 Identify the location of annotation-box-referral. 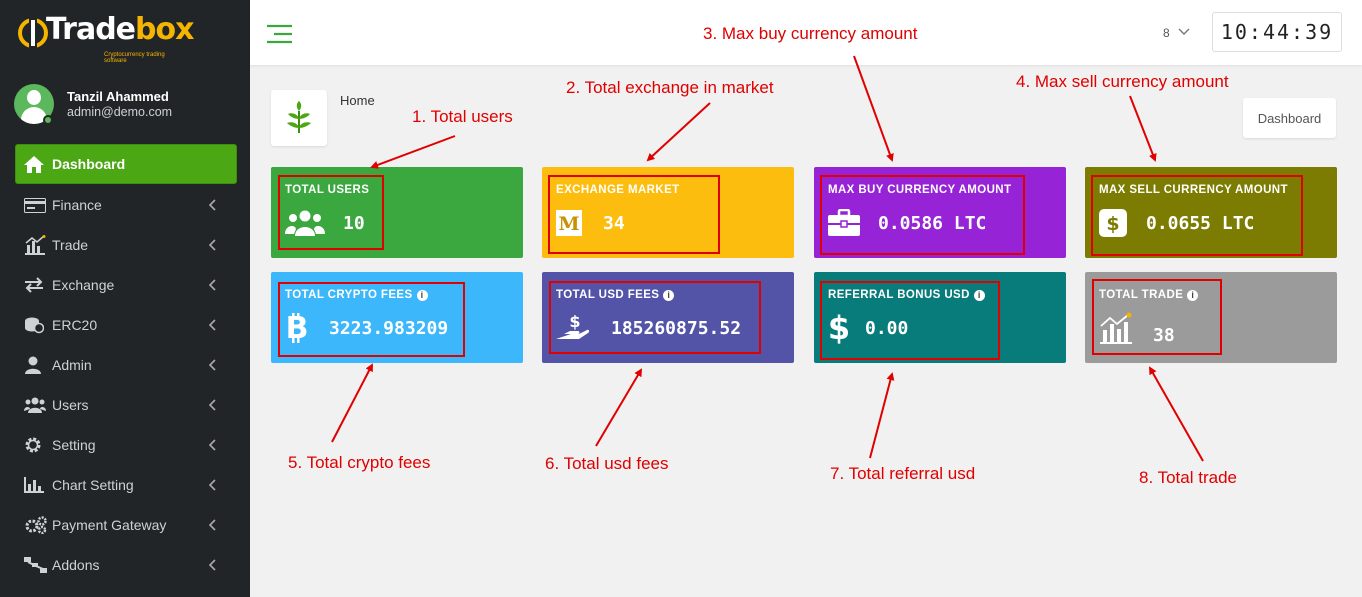
(910, 320).